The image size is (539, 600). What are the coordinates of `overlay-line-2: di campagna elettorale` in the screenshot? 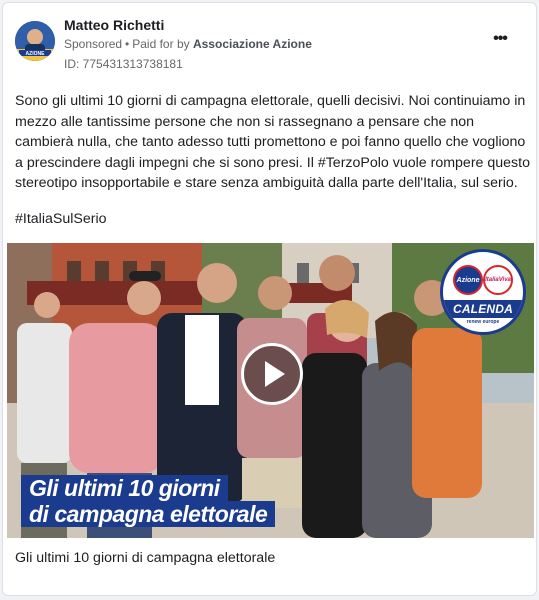 It's located at (148, 514).